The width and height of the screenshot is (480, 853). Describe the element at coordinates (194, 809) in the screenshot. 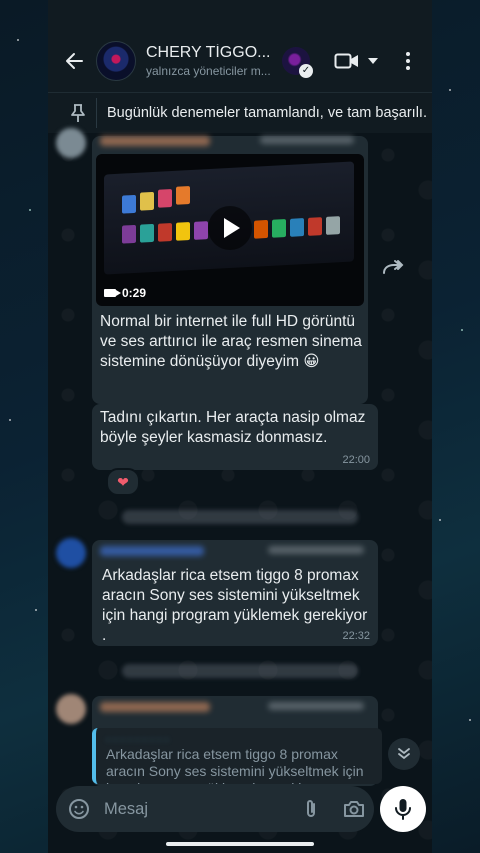

I see `message-input: Mesaj` at that location.